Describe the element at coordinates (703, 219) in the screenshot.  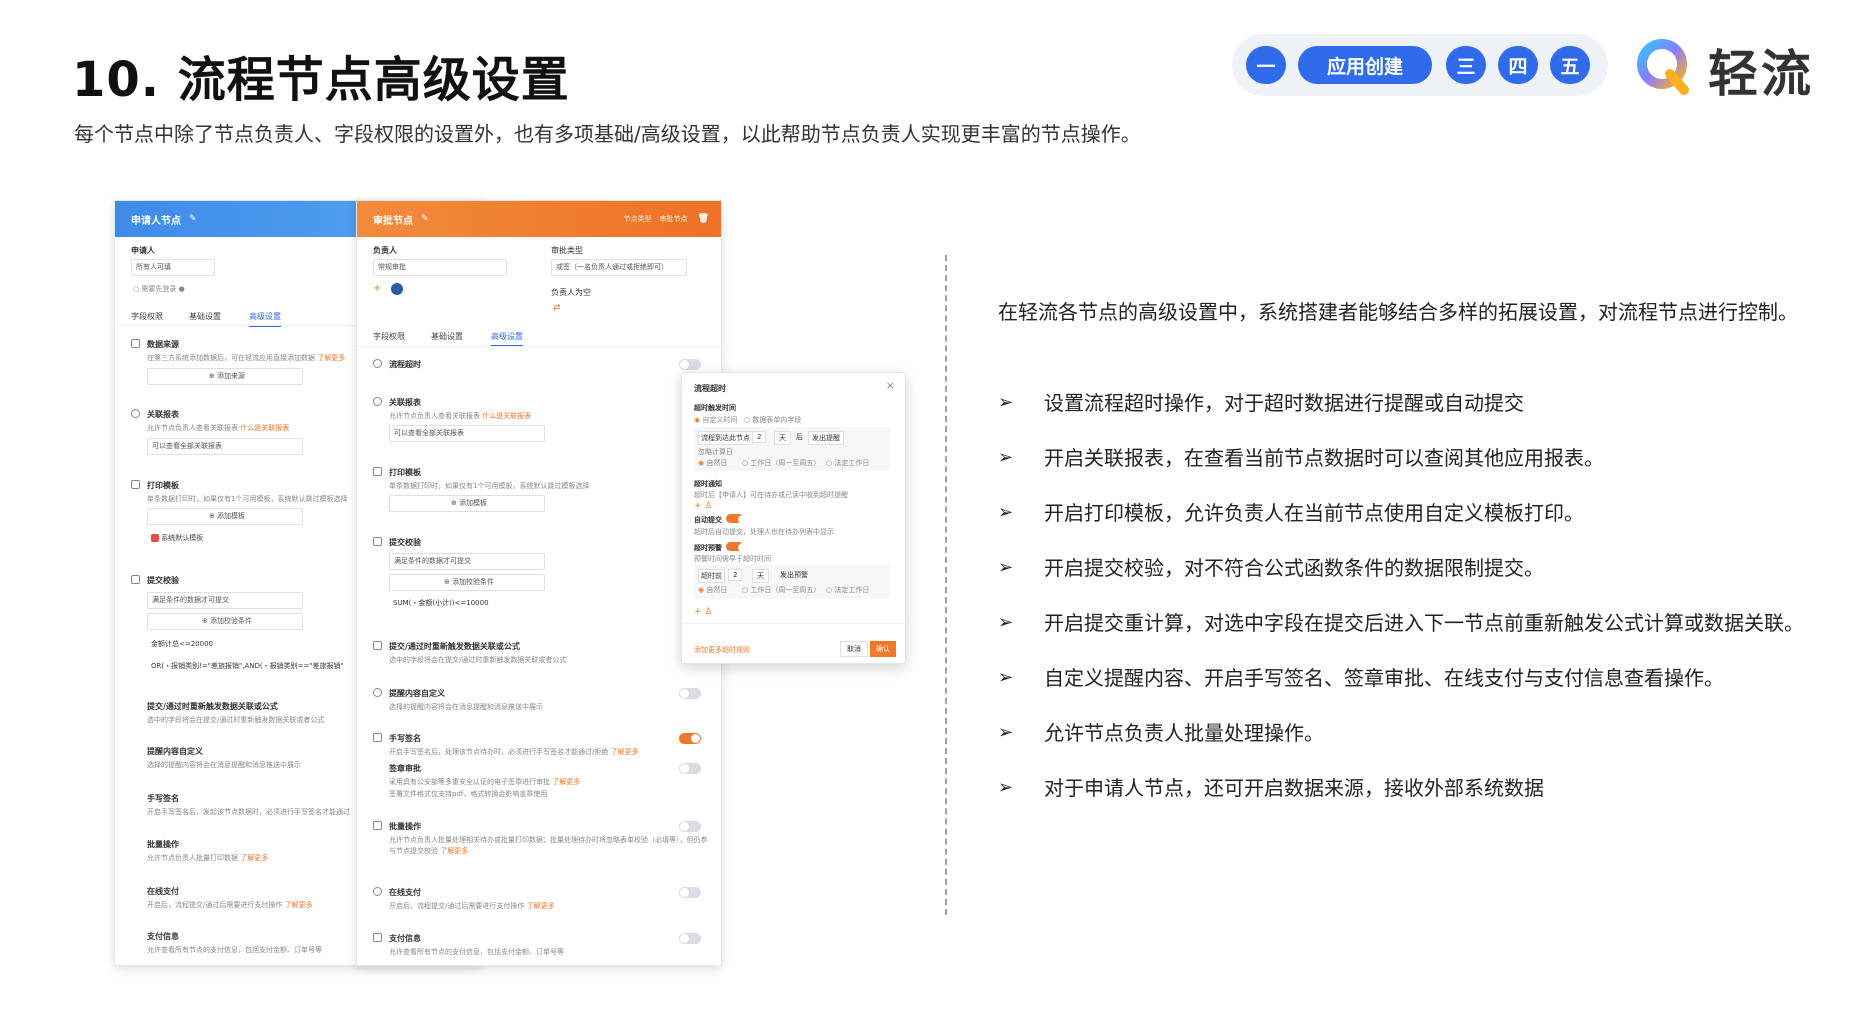
I see `delete-icon: 🗑` at that location.